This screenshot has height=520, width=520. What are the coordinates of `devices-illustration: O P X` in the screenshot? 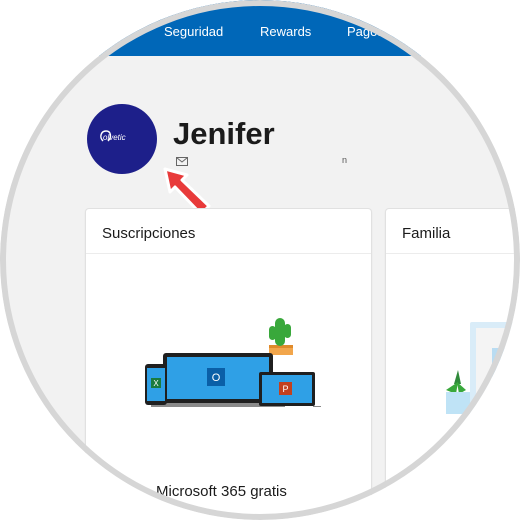 It's located at (233, 362).